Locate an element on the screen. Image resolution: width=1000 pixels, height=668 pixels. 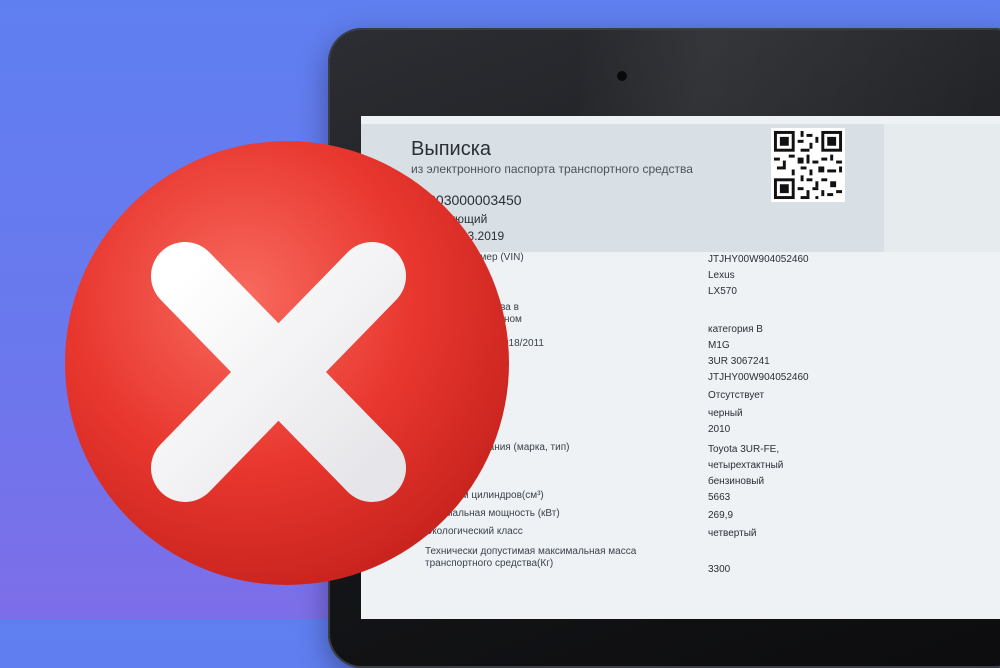
row-value: категория B is located at coordinates (735, 329).